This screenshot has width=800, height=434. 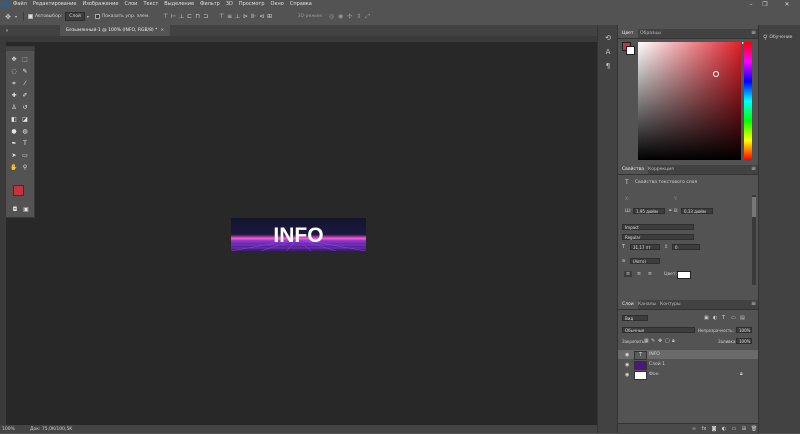 What do you see at coordinates (635, 318) in the screenshot?
I see `layer-filter-select: Вид` at bounding box center [635, 318].